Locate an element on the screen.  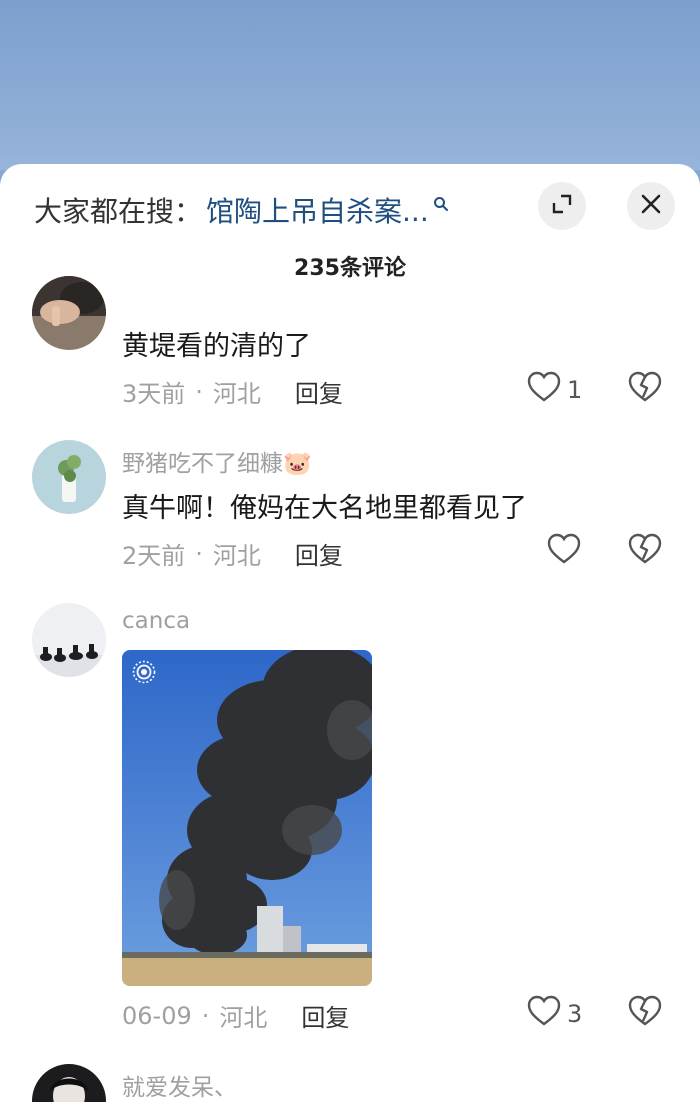
like-button is located at coordinates (564, 552).